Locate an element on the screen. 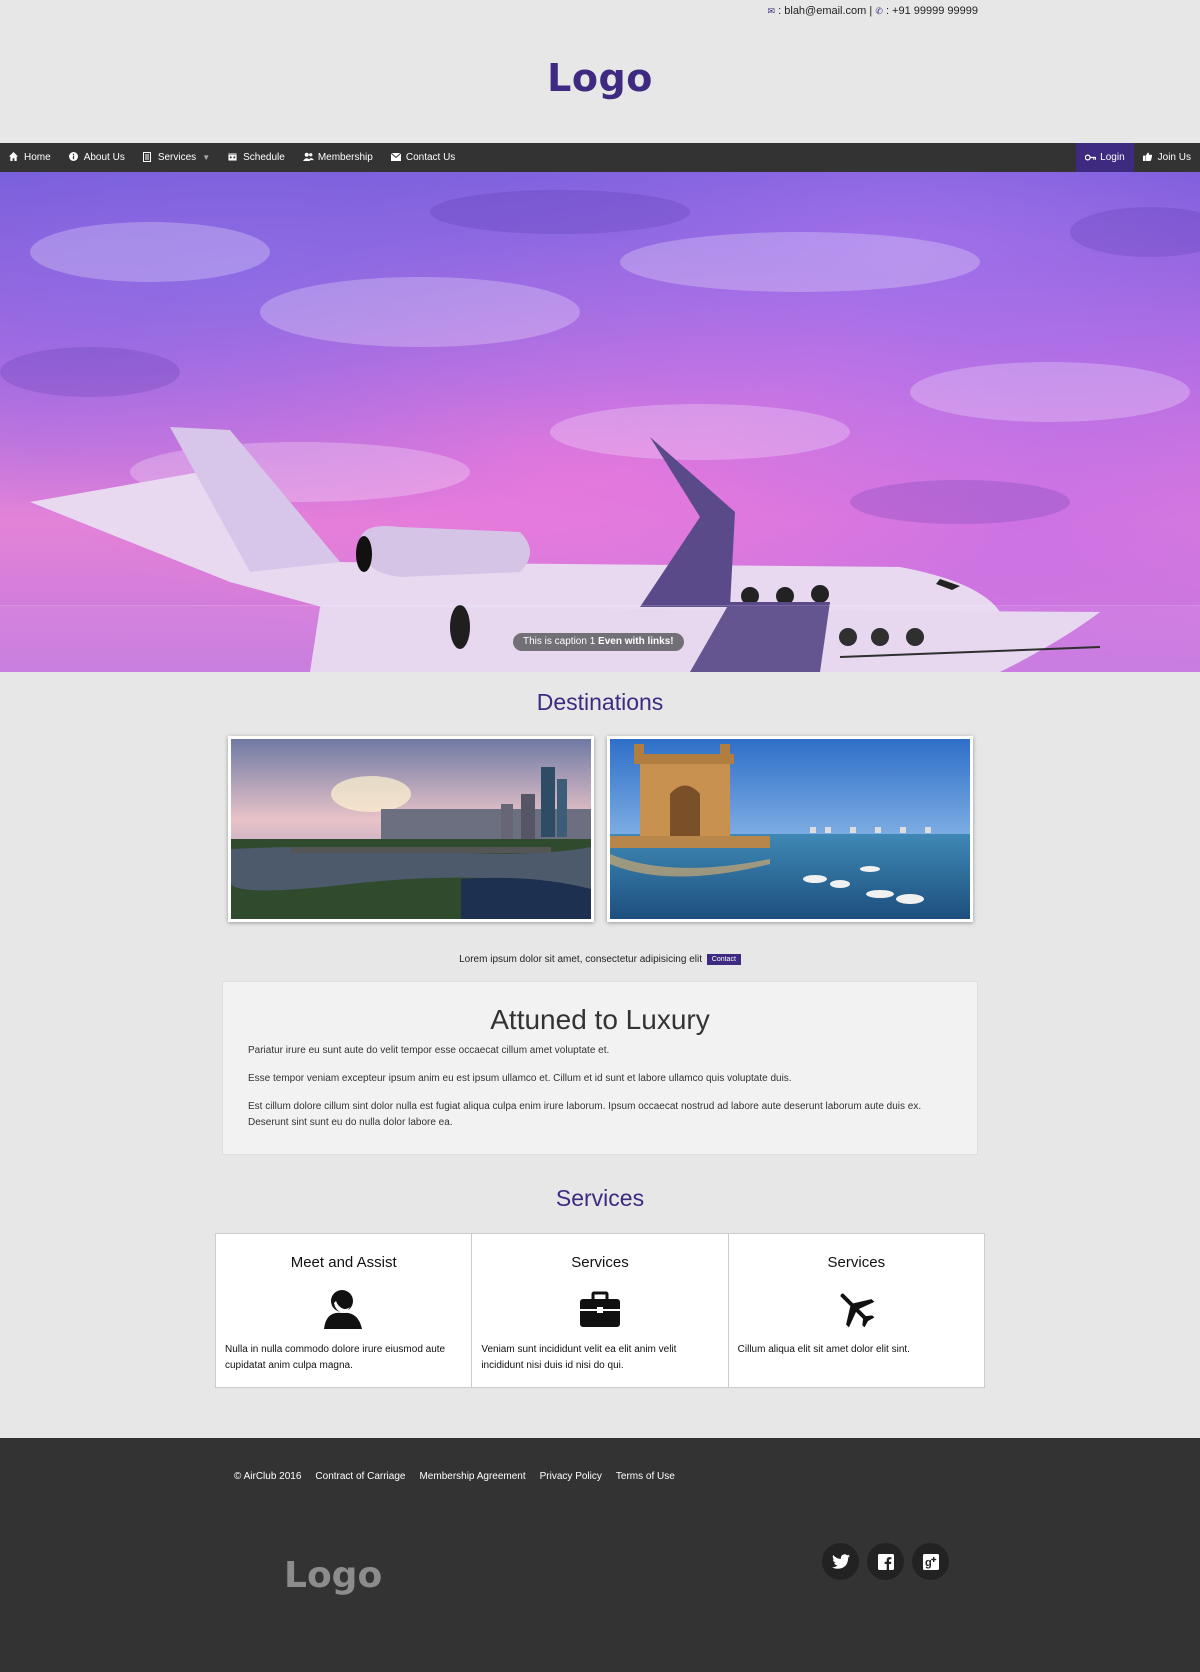 The width and height of the screenshot is (1200, 1672). home-icon is located at coordinates (13, 157).